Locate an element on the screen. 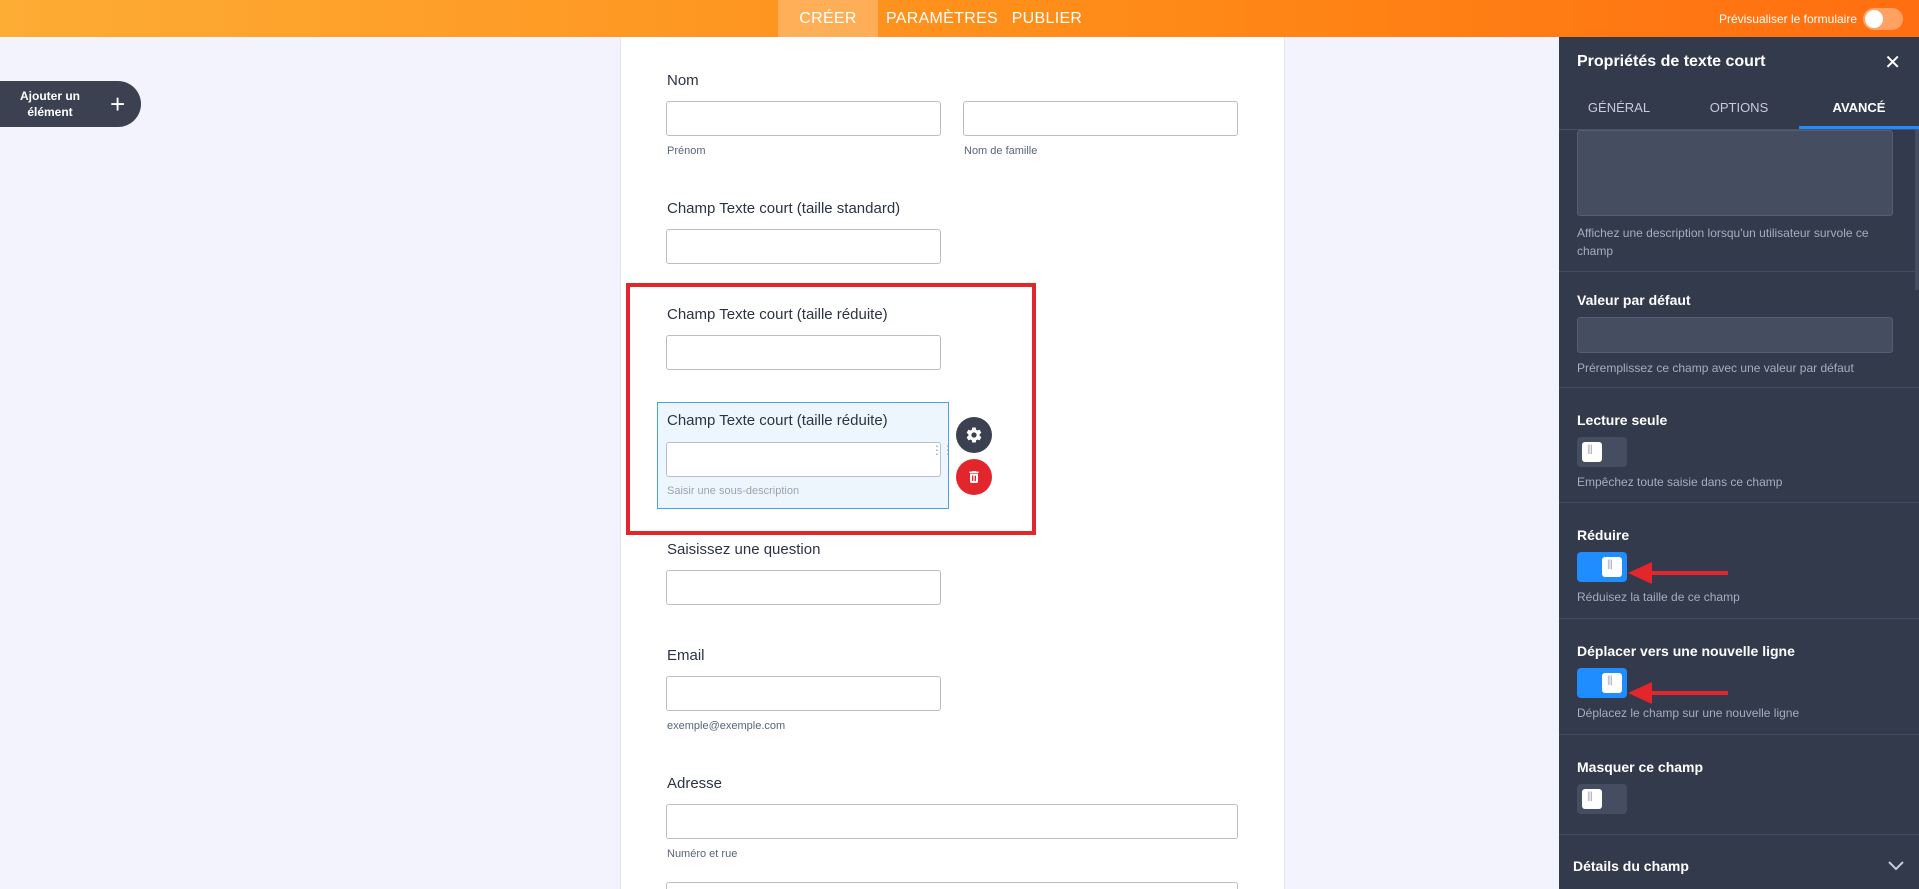 This screenshot has height=889, width=1919. preview-control: Prévisualiser le formulaire is located at coordinates (1811, 18).